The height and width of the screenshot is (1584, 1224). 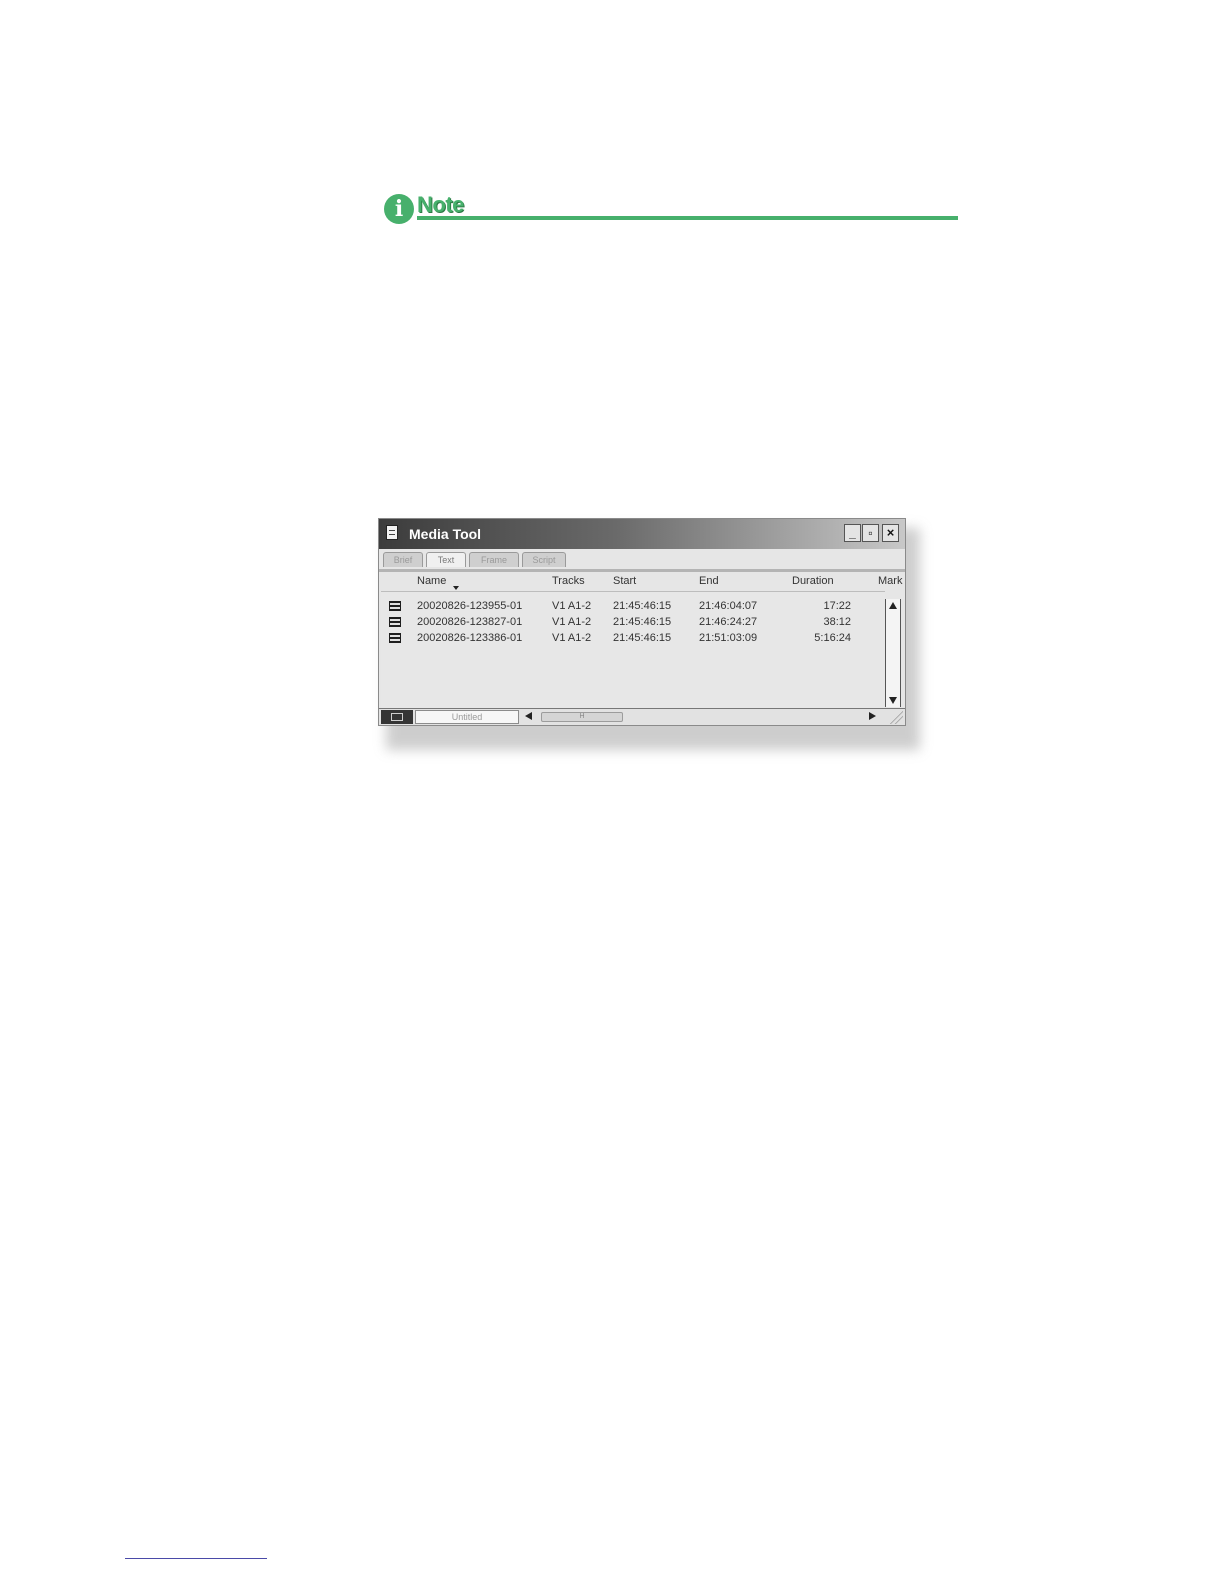 I want to click on column-header-tracks: Tracks, so click(x=568, y=581).